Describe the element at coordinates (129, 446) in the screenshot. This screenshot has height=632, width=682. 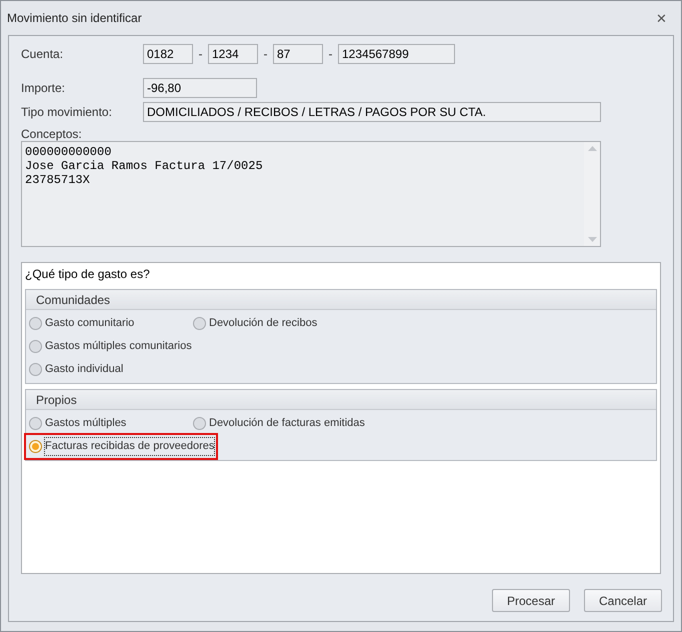
I see `option-label: Facturas recibidas de proveedores` at that location.